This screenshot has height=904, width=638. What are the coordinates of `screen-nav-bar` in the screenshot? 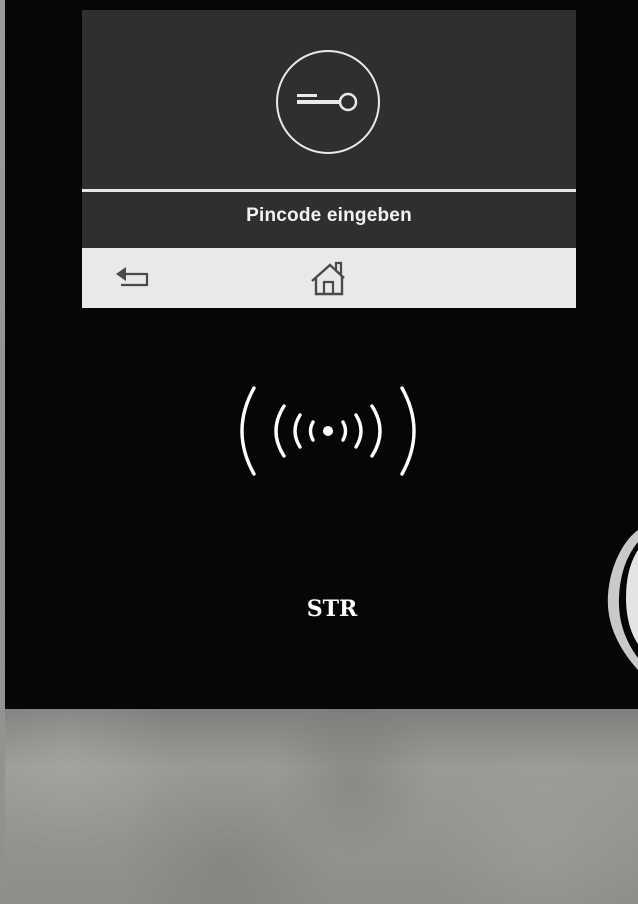 It's located at (329, 278).